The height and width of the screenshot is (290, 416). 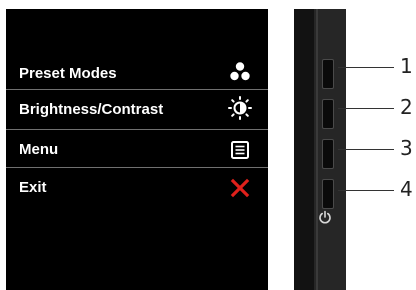 I want to click on brightness-contrast-icon, so click(x=240, y=108).